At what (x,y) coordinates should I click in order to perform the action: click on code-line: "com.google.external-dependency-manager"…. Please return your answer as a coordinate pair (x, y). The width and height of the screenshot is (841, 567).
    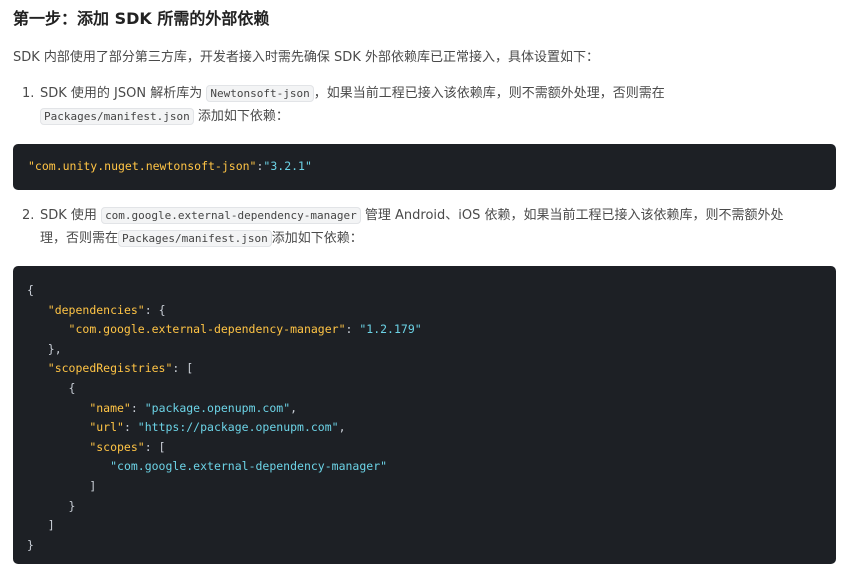
    Looking at the image, I should click on (424, 330).